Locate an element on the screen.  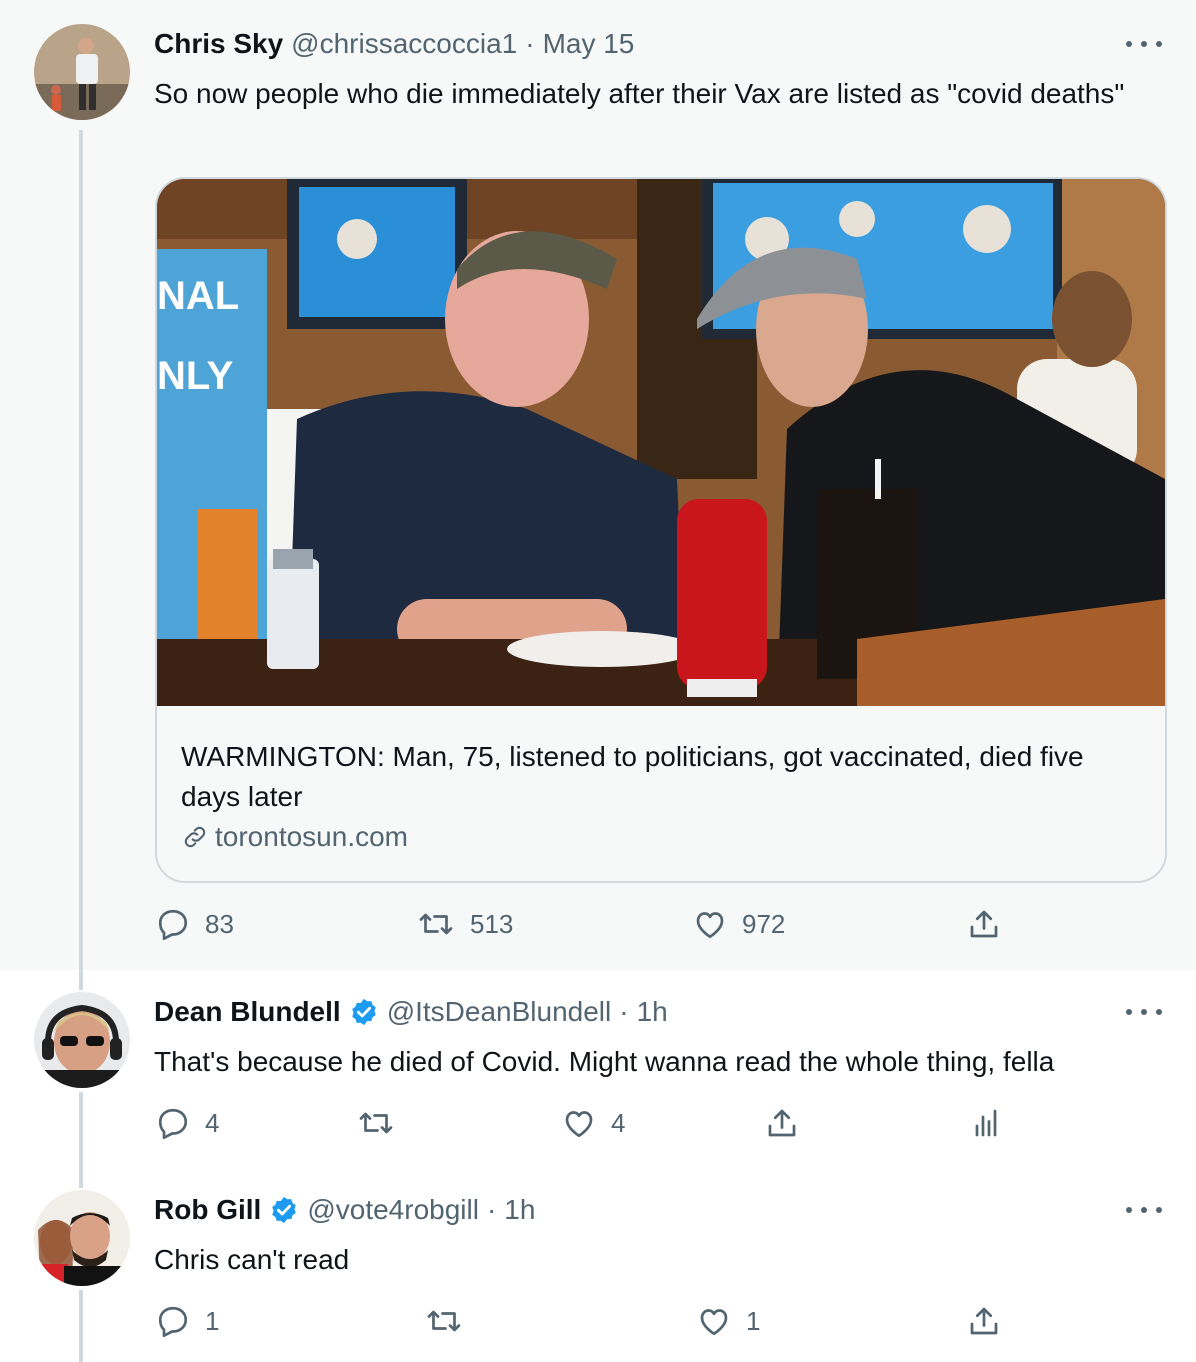
reply-button: 83 is located at coordinates (194, 924).